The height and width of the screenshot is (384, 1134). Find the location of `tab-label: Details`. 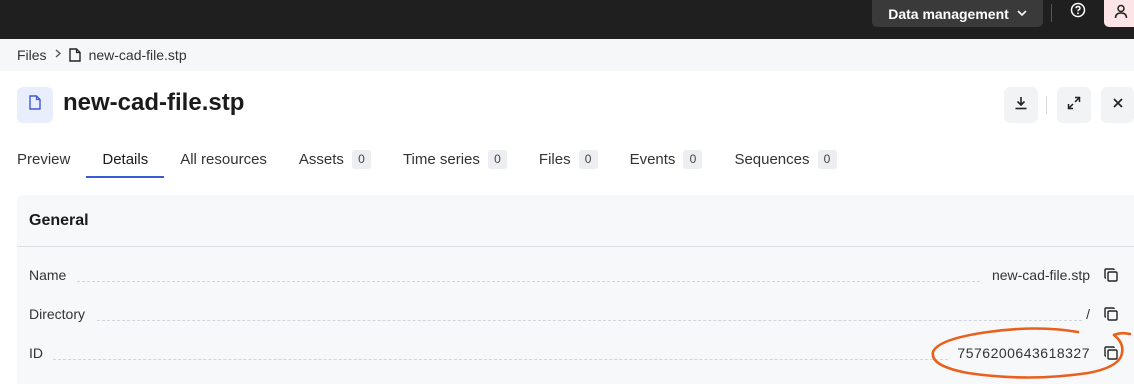

tab-label: Details is located at coordinates (125, 159).